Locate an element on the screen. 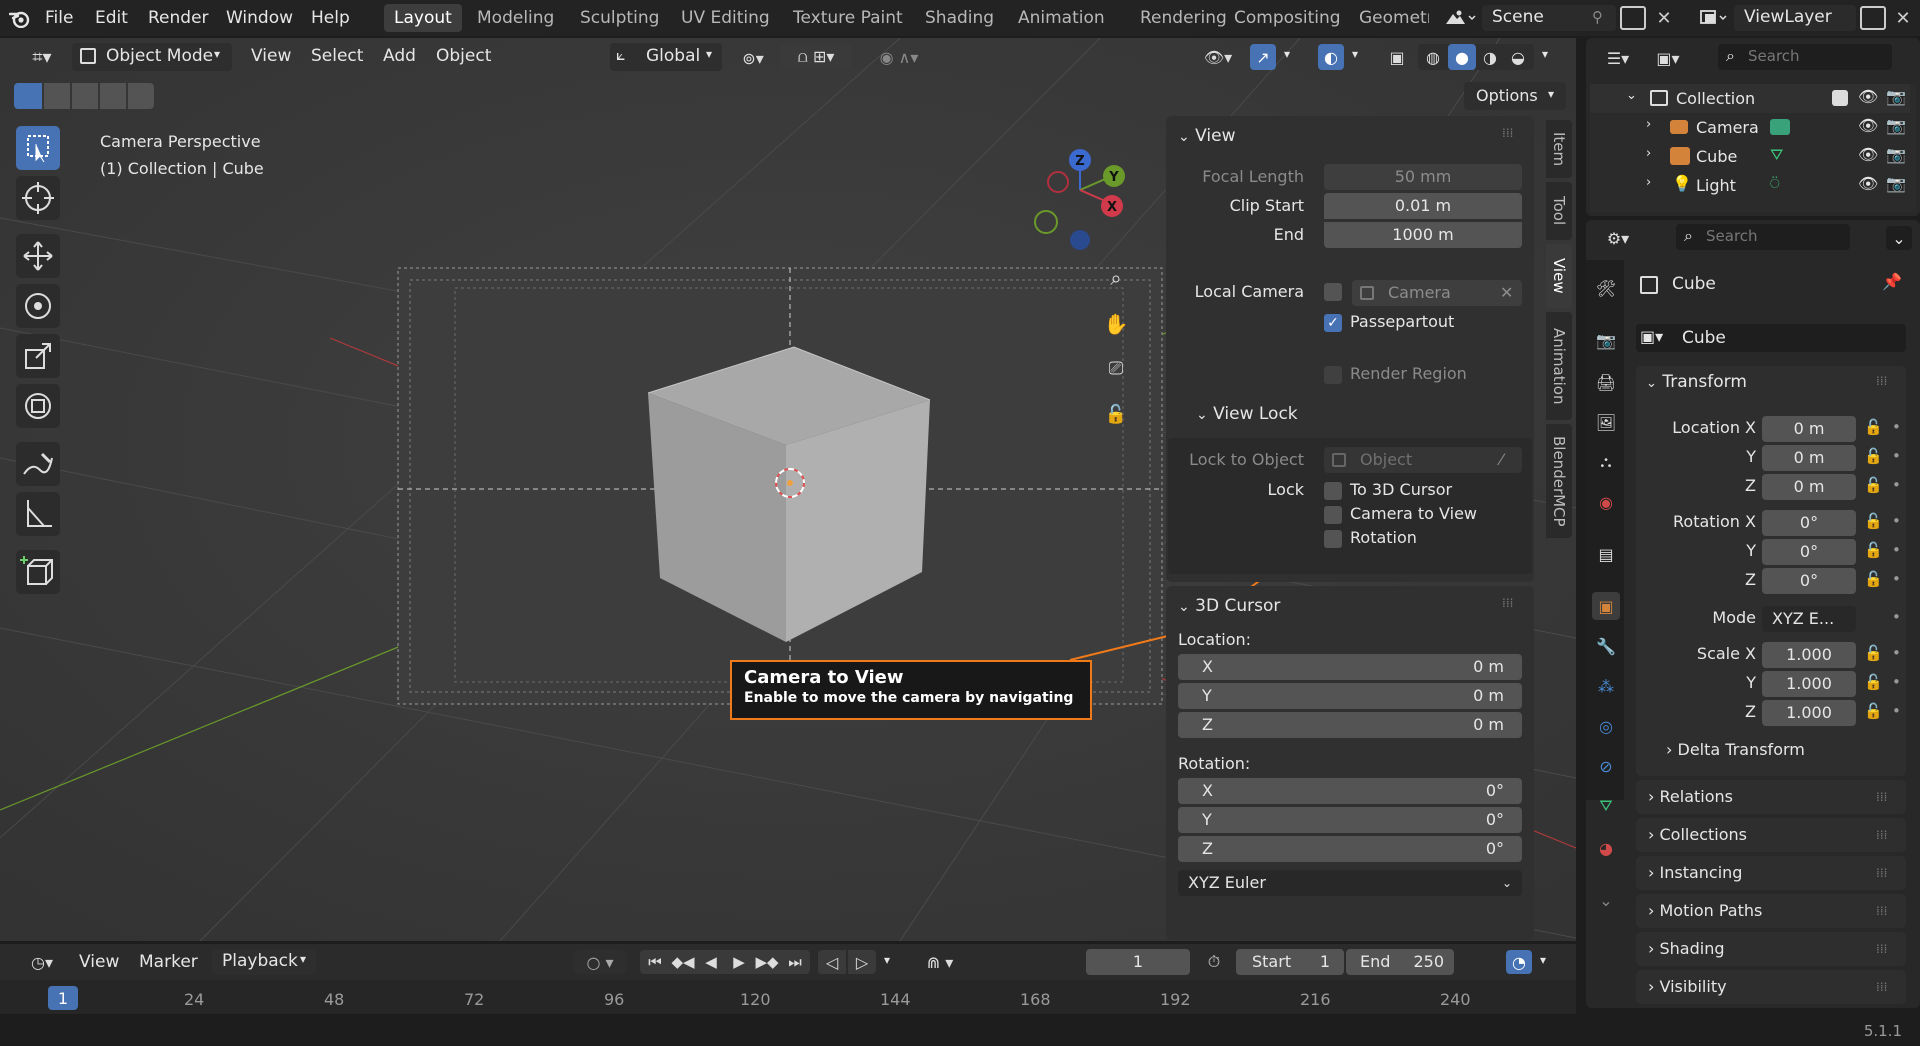  collection-properties-icon: ▤ is located at coordinates (1606, 554).